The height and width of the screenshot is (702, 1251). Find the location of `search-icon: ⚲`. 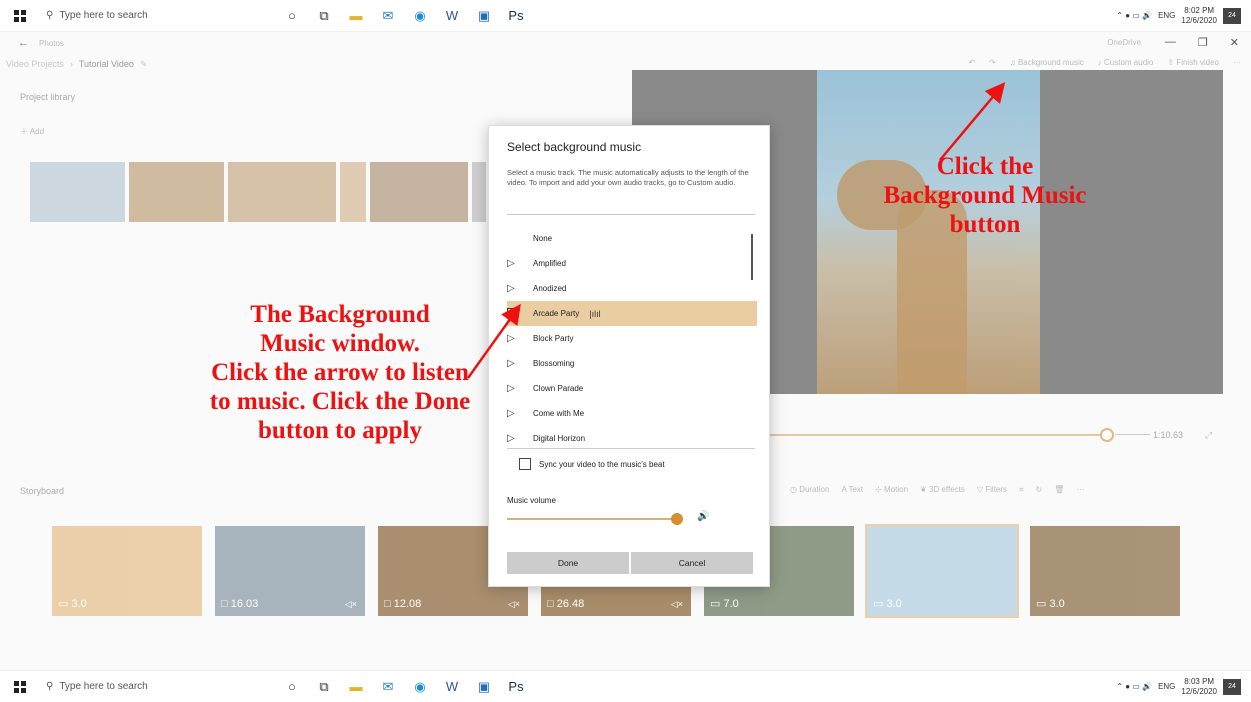

search-icon: ⚲ is located at coordinates (50, 686).